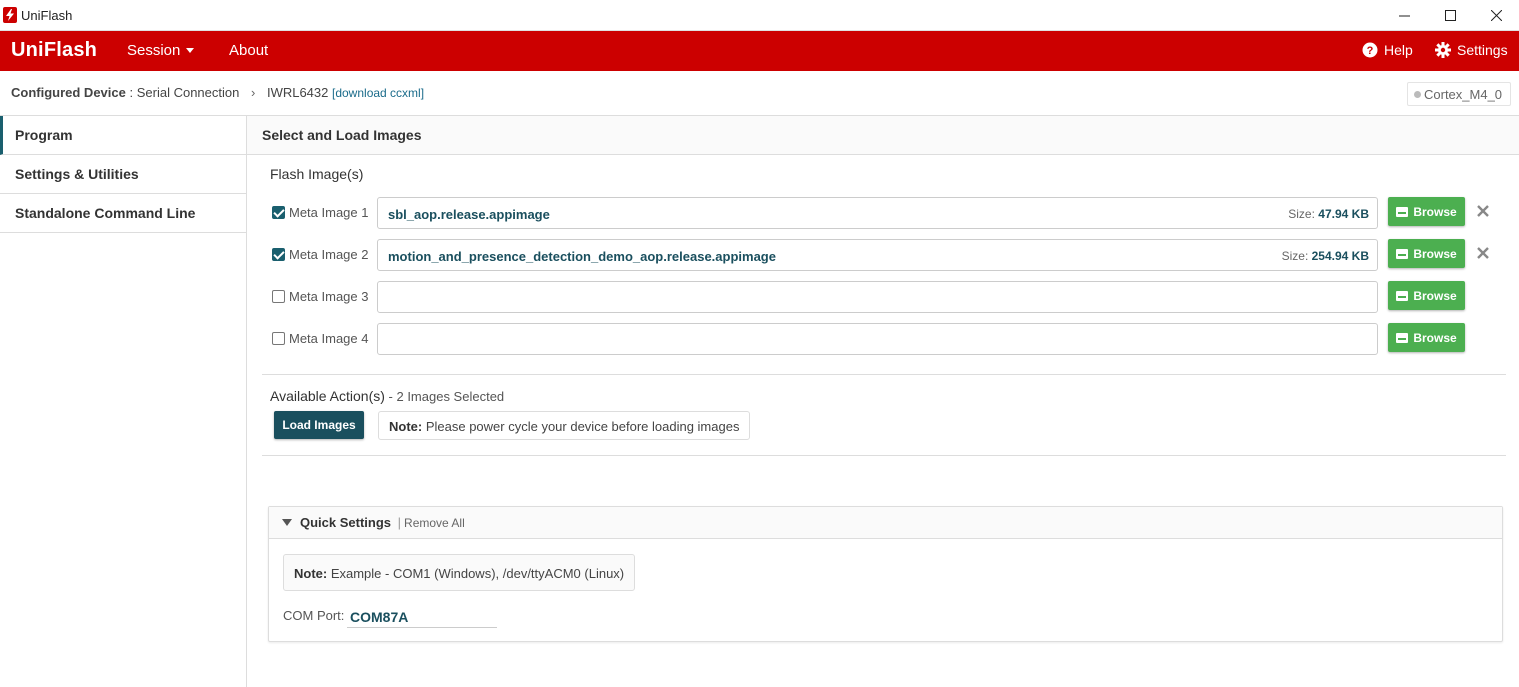 This screenshot has height=687, width=1519. I want to click on brand-logo: UniFlash, so click(54, 50).